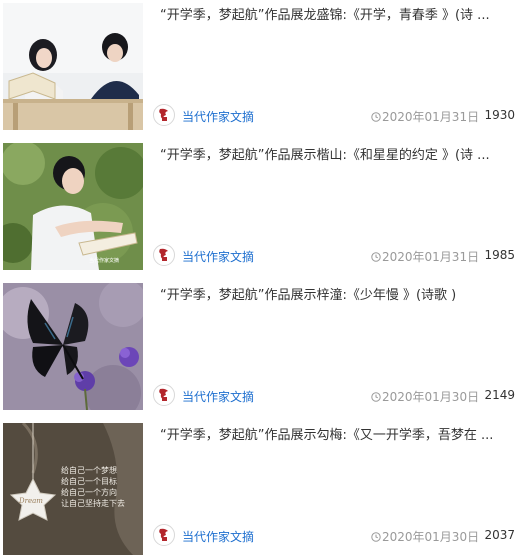 This screenshot has width=520, height=555. Describe the element at coordinates (93, 487) in the screenshot. I see `thumbnail-poem: 给自己一个梦想 给自己一个目标 给自己一个方向 让自己坚持走下去` at that location.